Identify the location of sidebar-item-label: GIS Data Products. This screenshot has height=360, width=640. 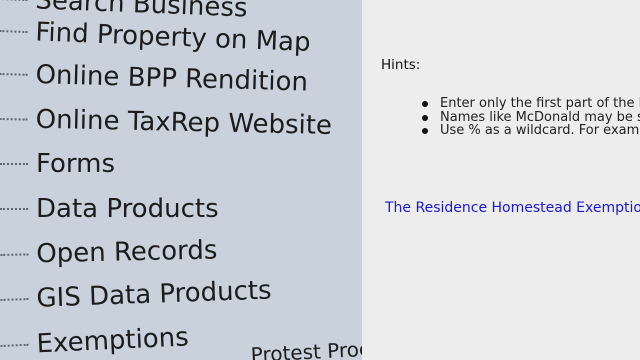
(154, 294).